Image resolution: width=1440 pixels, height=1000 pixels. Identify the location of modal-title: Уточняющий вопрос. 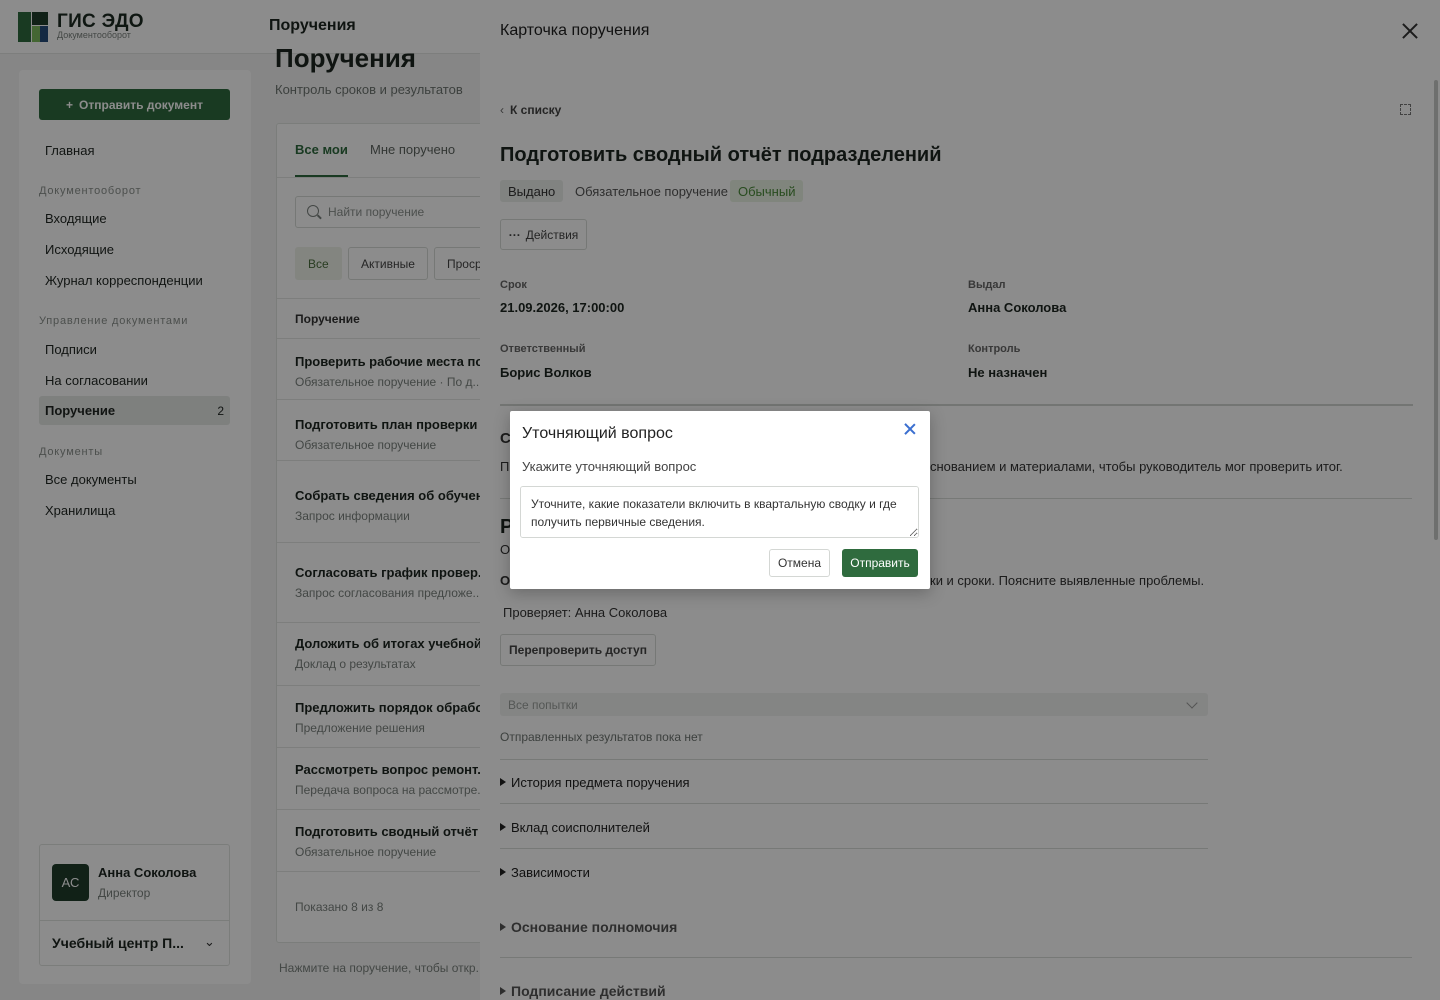
(597, 433).